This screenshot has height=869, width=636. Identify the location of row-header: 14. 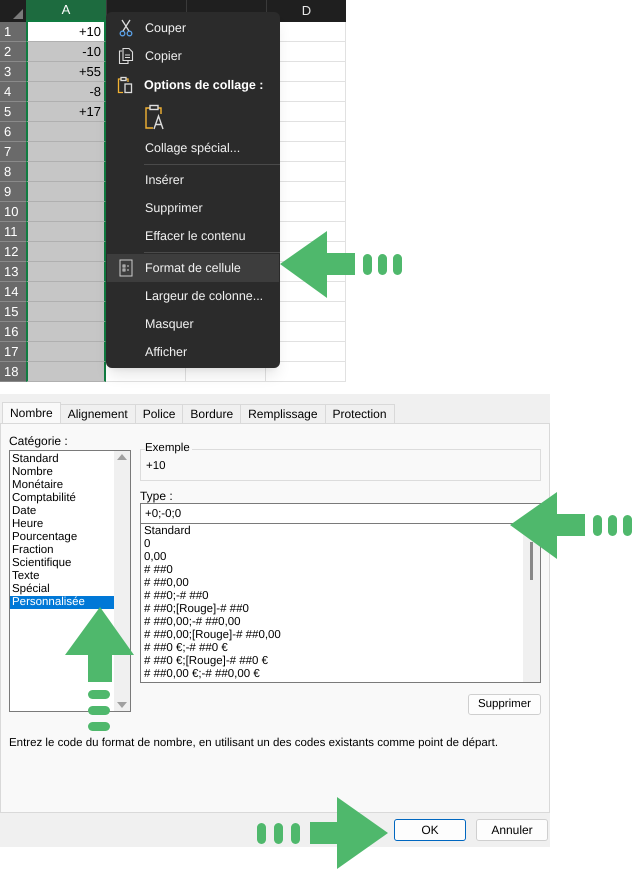
(13, 292).